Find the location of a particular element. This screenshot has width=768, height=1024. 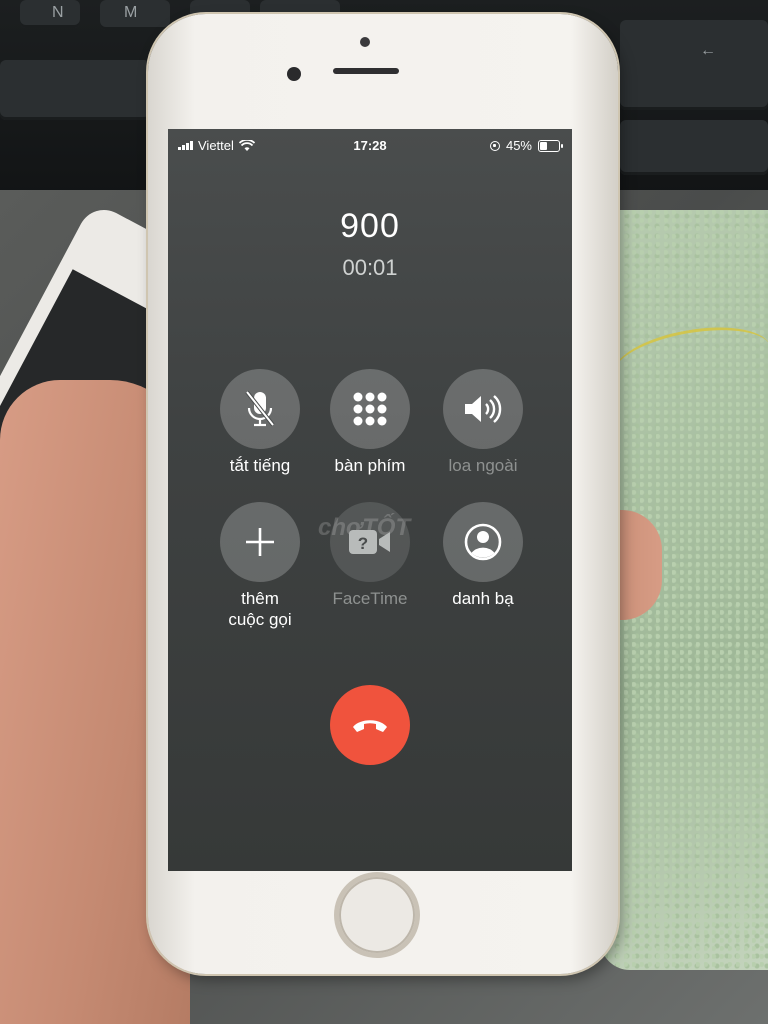

contacts-button: danh bạ is located at coordinates (483, 555).